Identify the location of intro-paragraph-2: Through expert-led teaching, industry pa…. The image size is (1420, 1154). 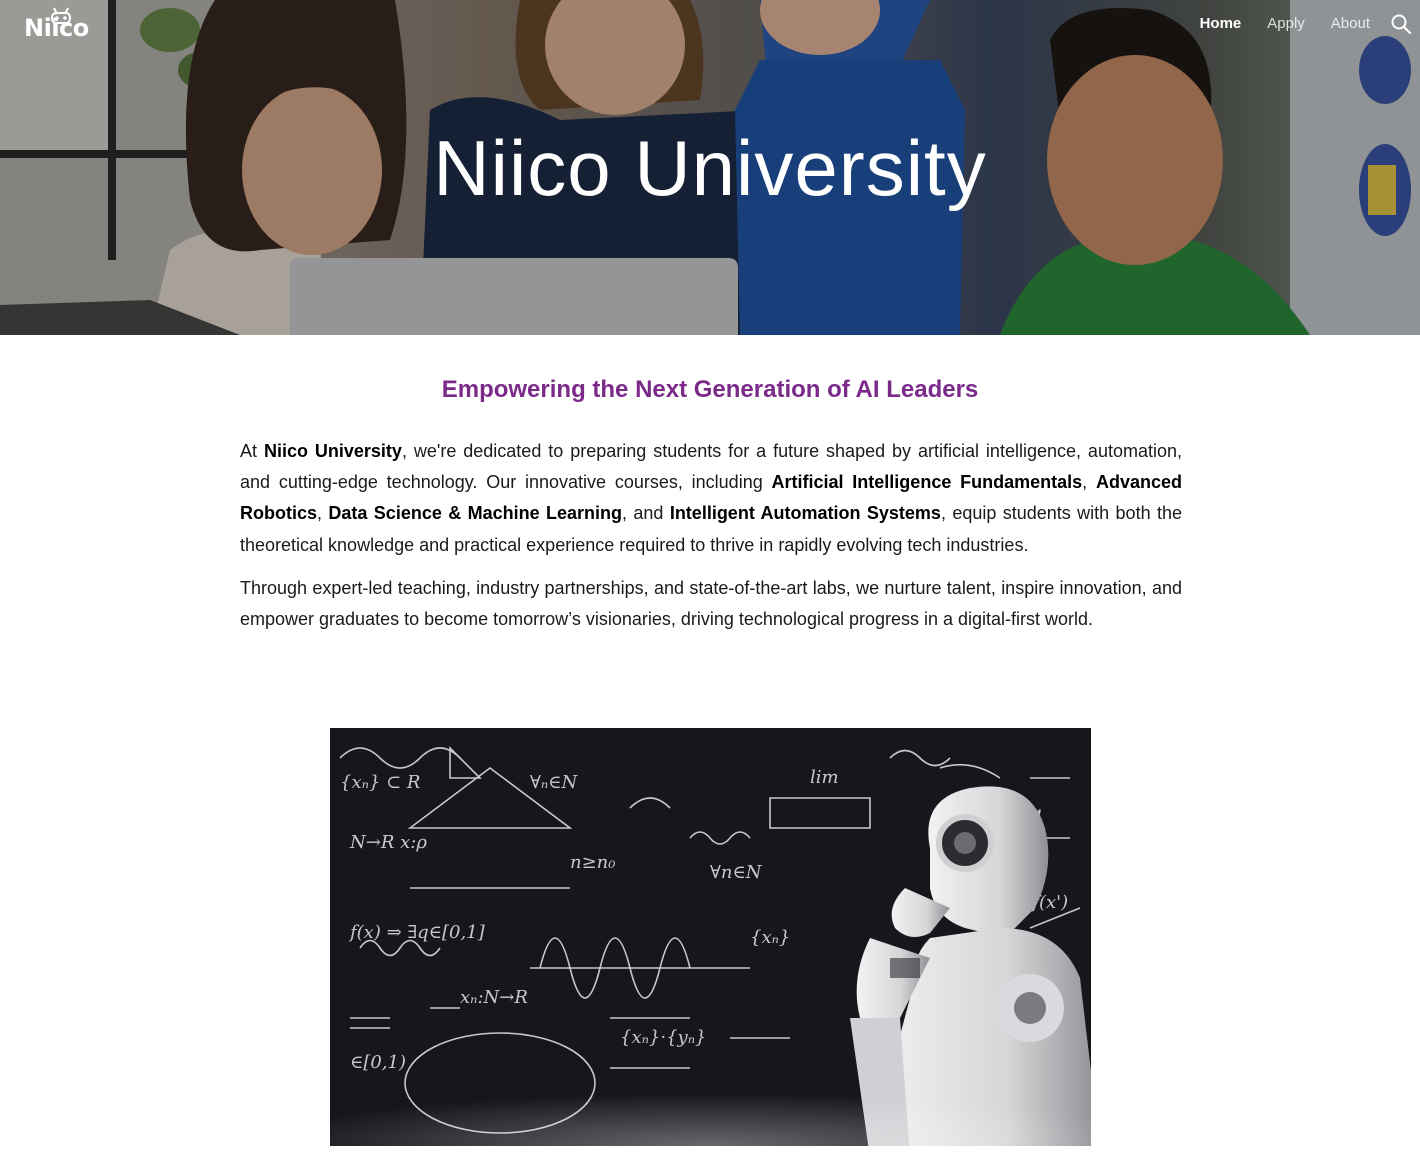
(711, 603).